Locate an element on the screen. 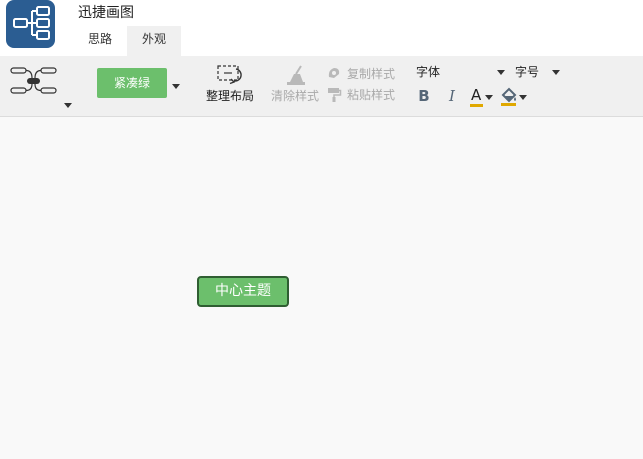 This screenshot has width=643, height=459. font-chevron-down-icon is located at coordinates (501, 72).